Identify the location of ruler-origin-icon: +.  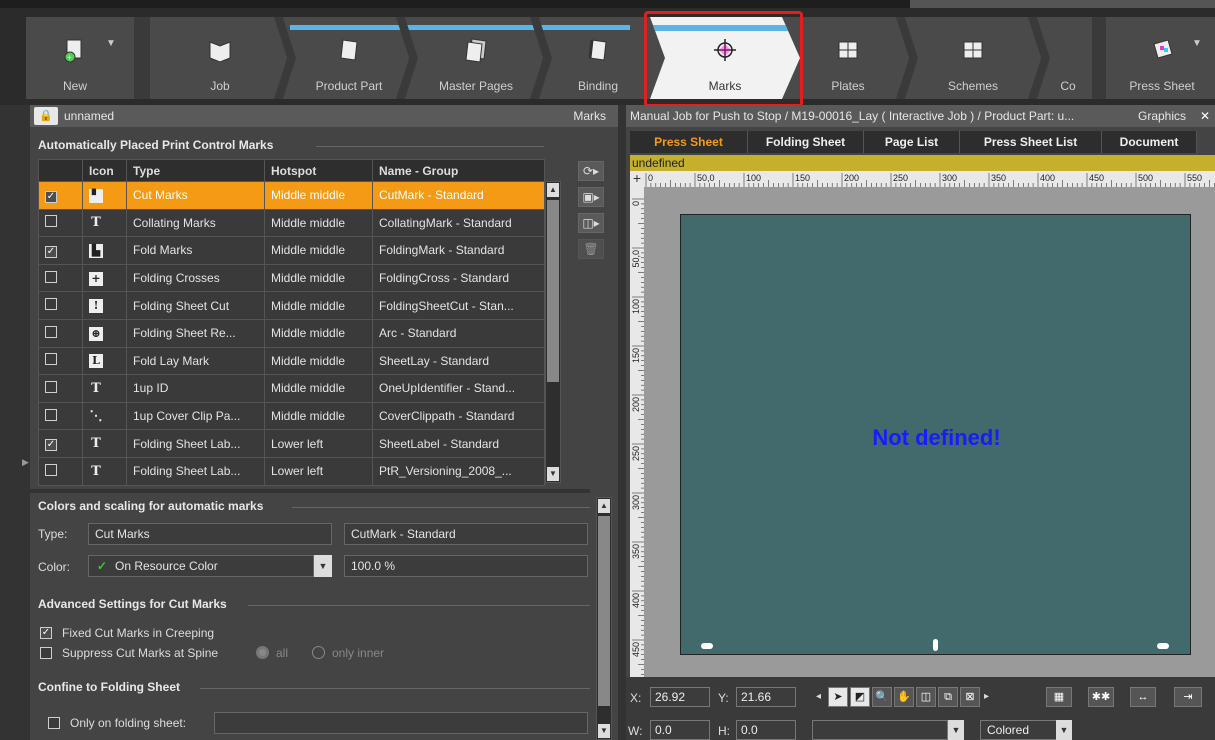
(637, 179).